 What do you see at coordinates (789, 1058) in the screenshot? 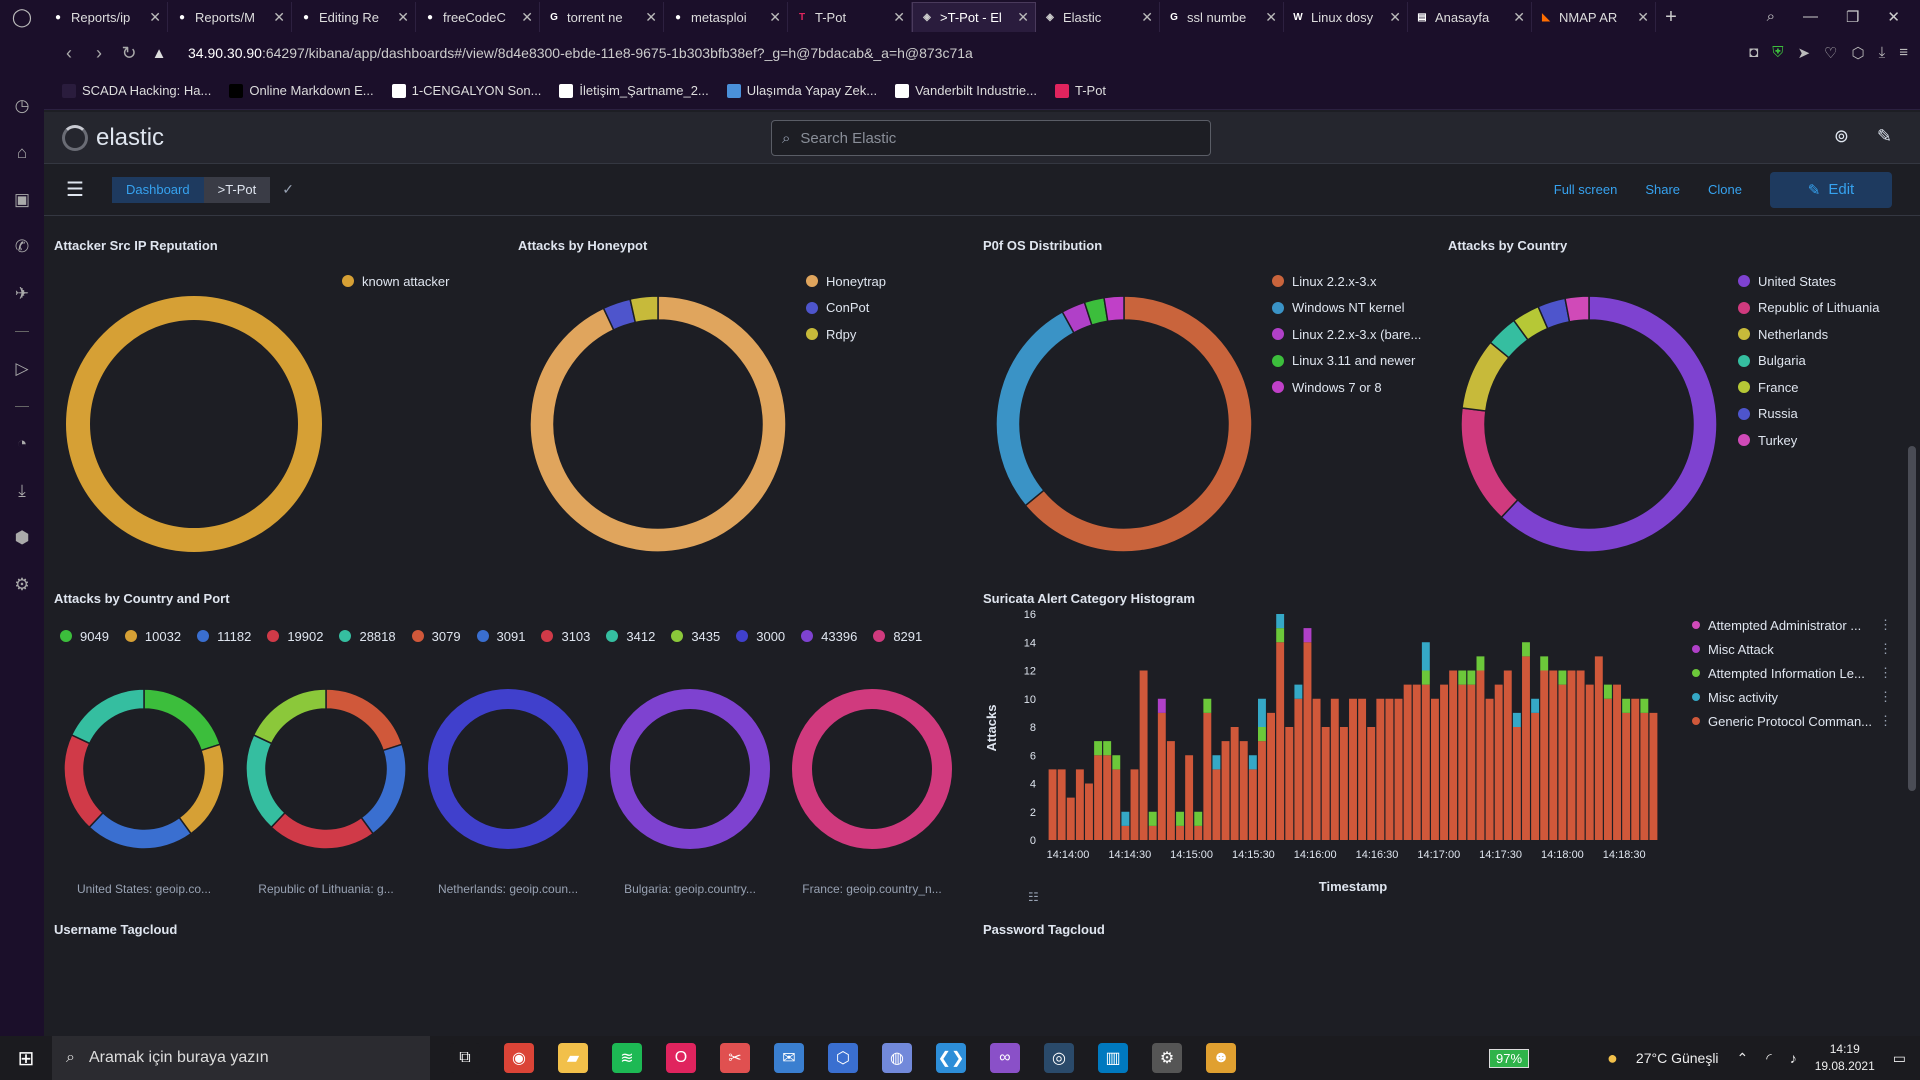
I see `mail-icon: ✉` at bounding box center [789, 1058].